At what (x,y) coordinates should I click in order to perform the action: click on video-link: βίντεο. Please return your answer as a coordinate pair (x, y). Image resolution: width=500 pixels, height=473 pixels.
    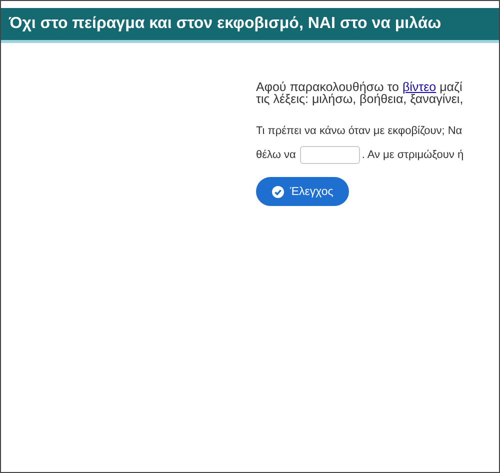
    Looking at the image, I should click on (419, 87).